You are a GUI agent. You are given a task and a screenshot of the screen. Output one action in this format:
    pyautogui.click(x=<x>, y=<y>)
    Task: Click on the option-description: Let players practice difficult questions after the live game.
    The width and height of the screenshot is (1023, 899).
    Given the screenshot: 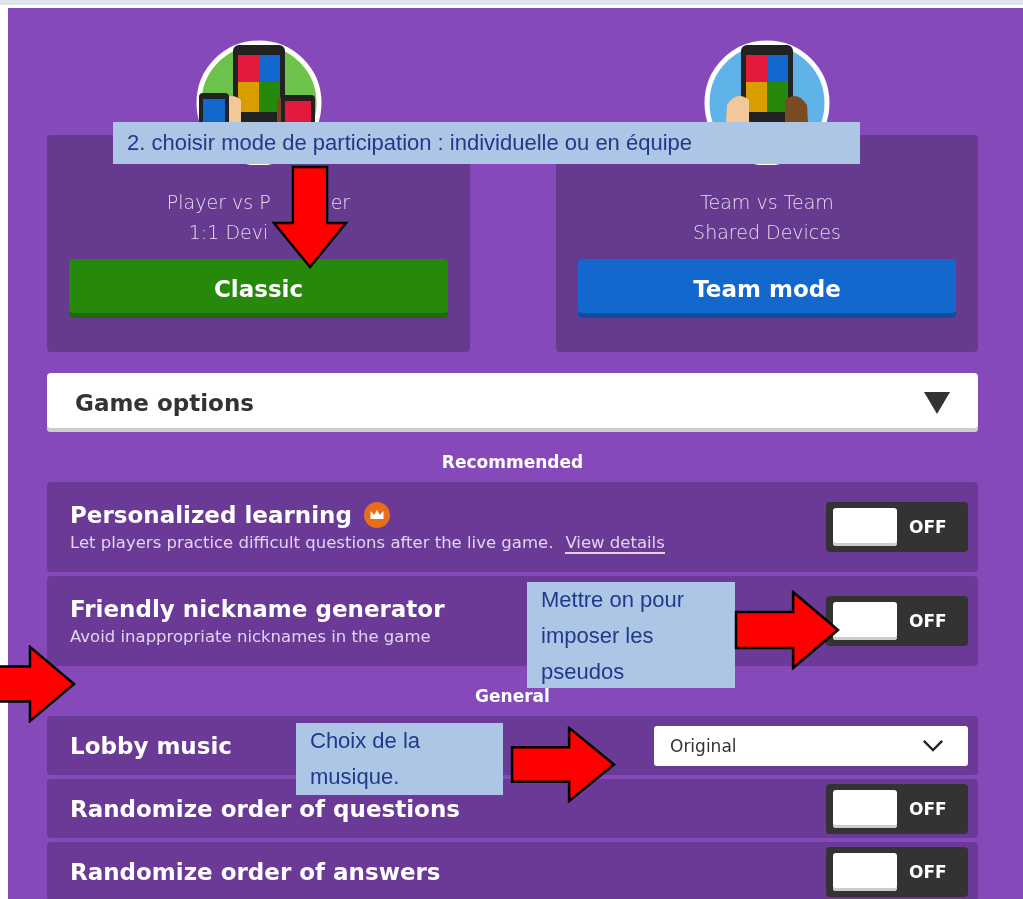 What is the action you would take?
    pyautogui.click(x=312, y=542)
    